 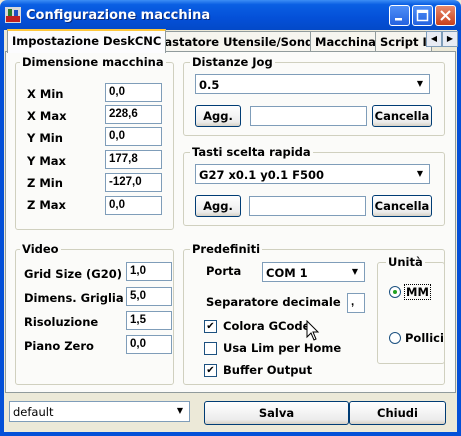 What do you see at coordinates (273, 302) in the screenshot?
I see `separatore-label: Separatore decimale` at bounding box center [273, 302].